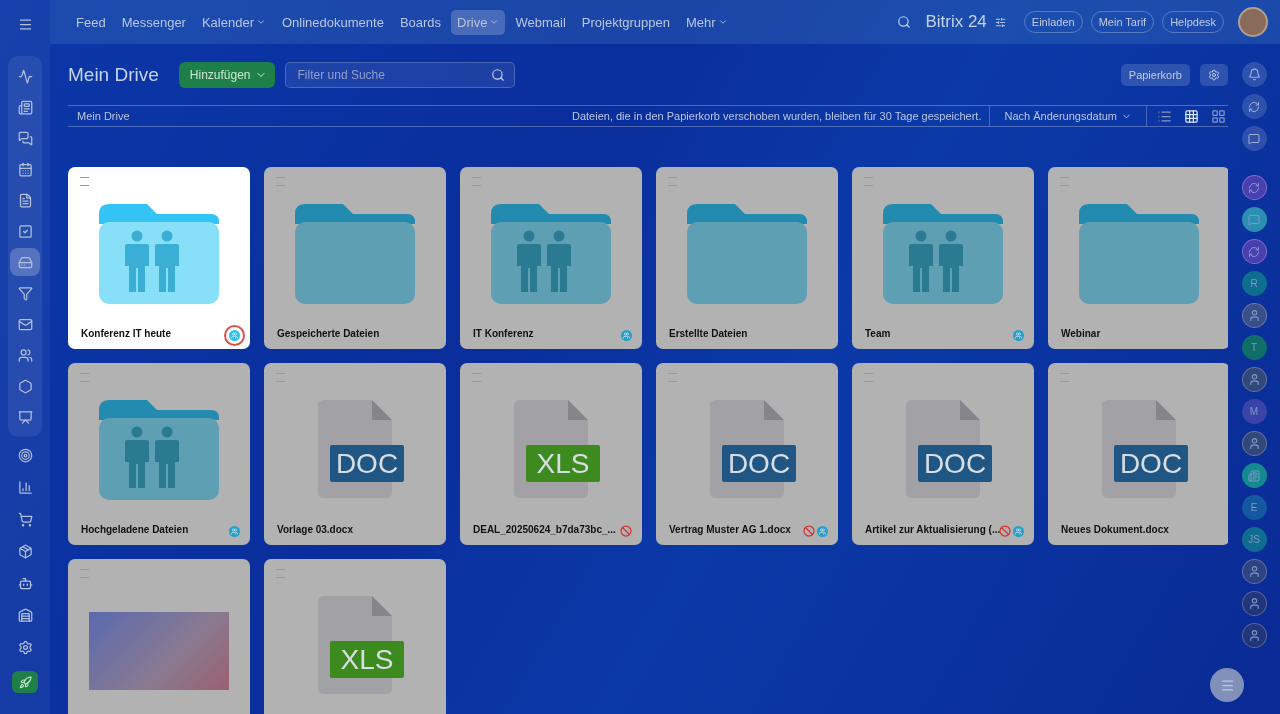  What do you see at coordinates (159, 636) in the screenshot?
I see `file-card` at bounding box center [159, 636].